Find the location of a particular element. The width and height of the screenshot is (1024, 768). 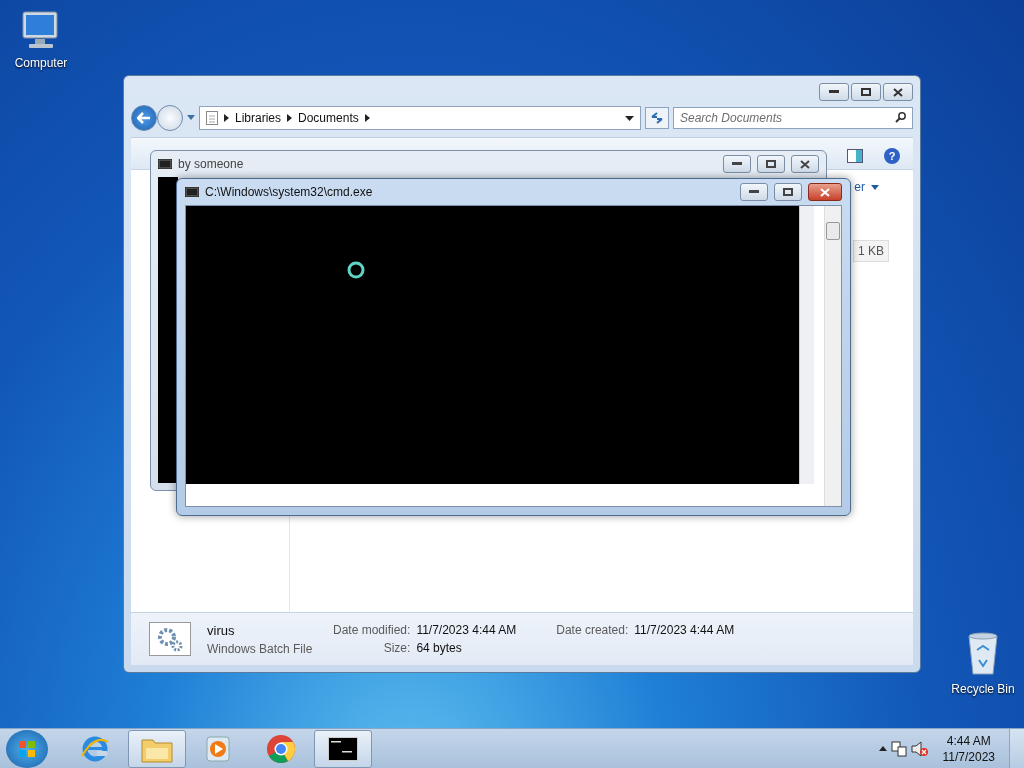

breadcrumb-item: Libraries is located at coordinates (258, 118).